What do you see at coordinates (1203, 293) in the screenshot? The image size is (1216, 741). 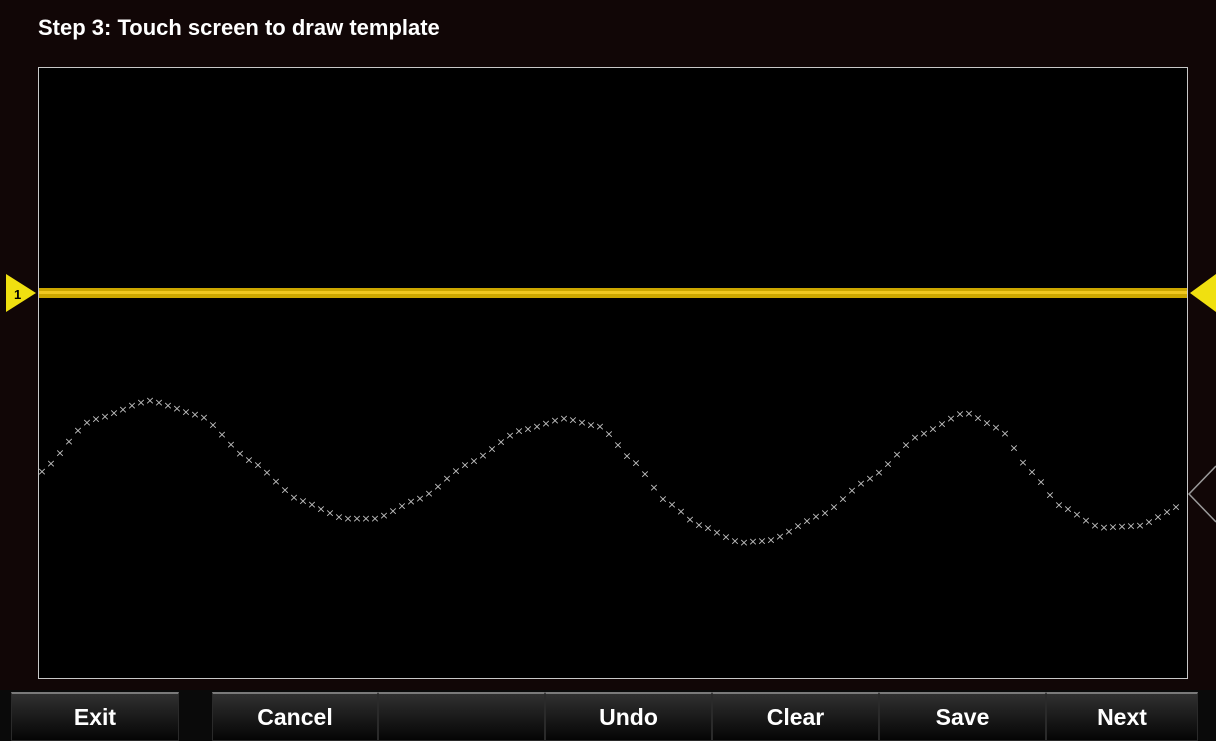 I see `channel-1-level-marker` at bounding box center [1203, 293].